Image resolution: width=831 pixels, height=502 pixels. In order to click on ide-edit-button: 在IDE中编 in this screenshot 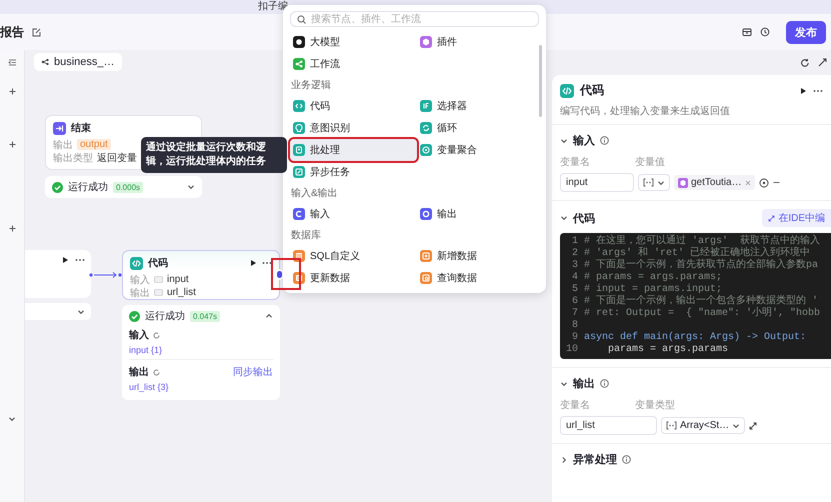, I will do `click(796, 218)`.